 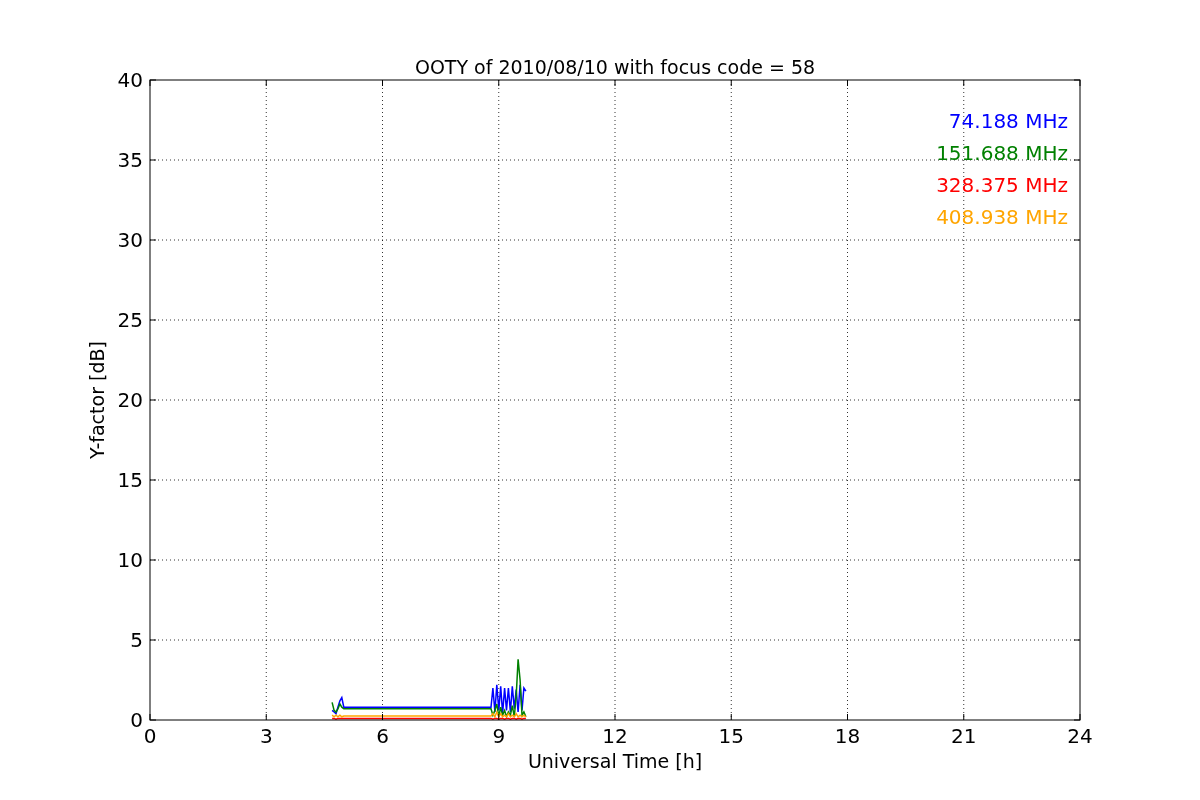 What do you see at coordinates (1002, 217) in the screenshot?
I see `legend-label: 408.938 MHz` at bounding box center [1002, 217].